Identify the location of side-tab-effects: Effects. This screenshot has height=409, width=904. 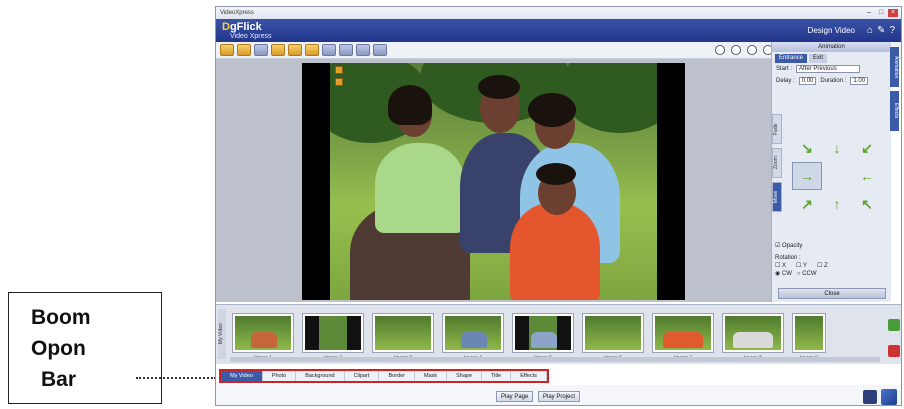
(894, 111).